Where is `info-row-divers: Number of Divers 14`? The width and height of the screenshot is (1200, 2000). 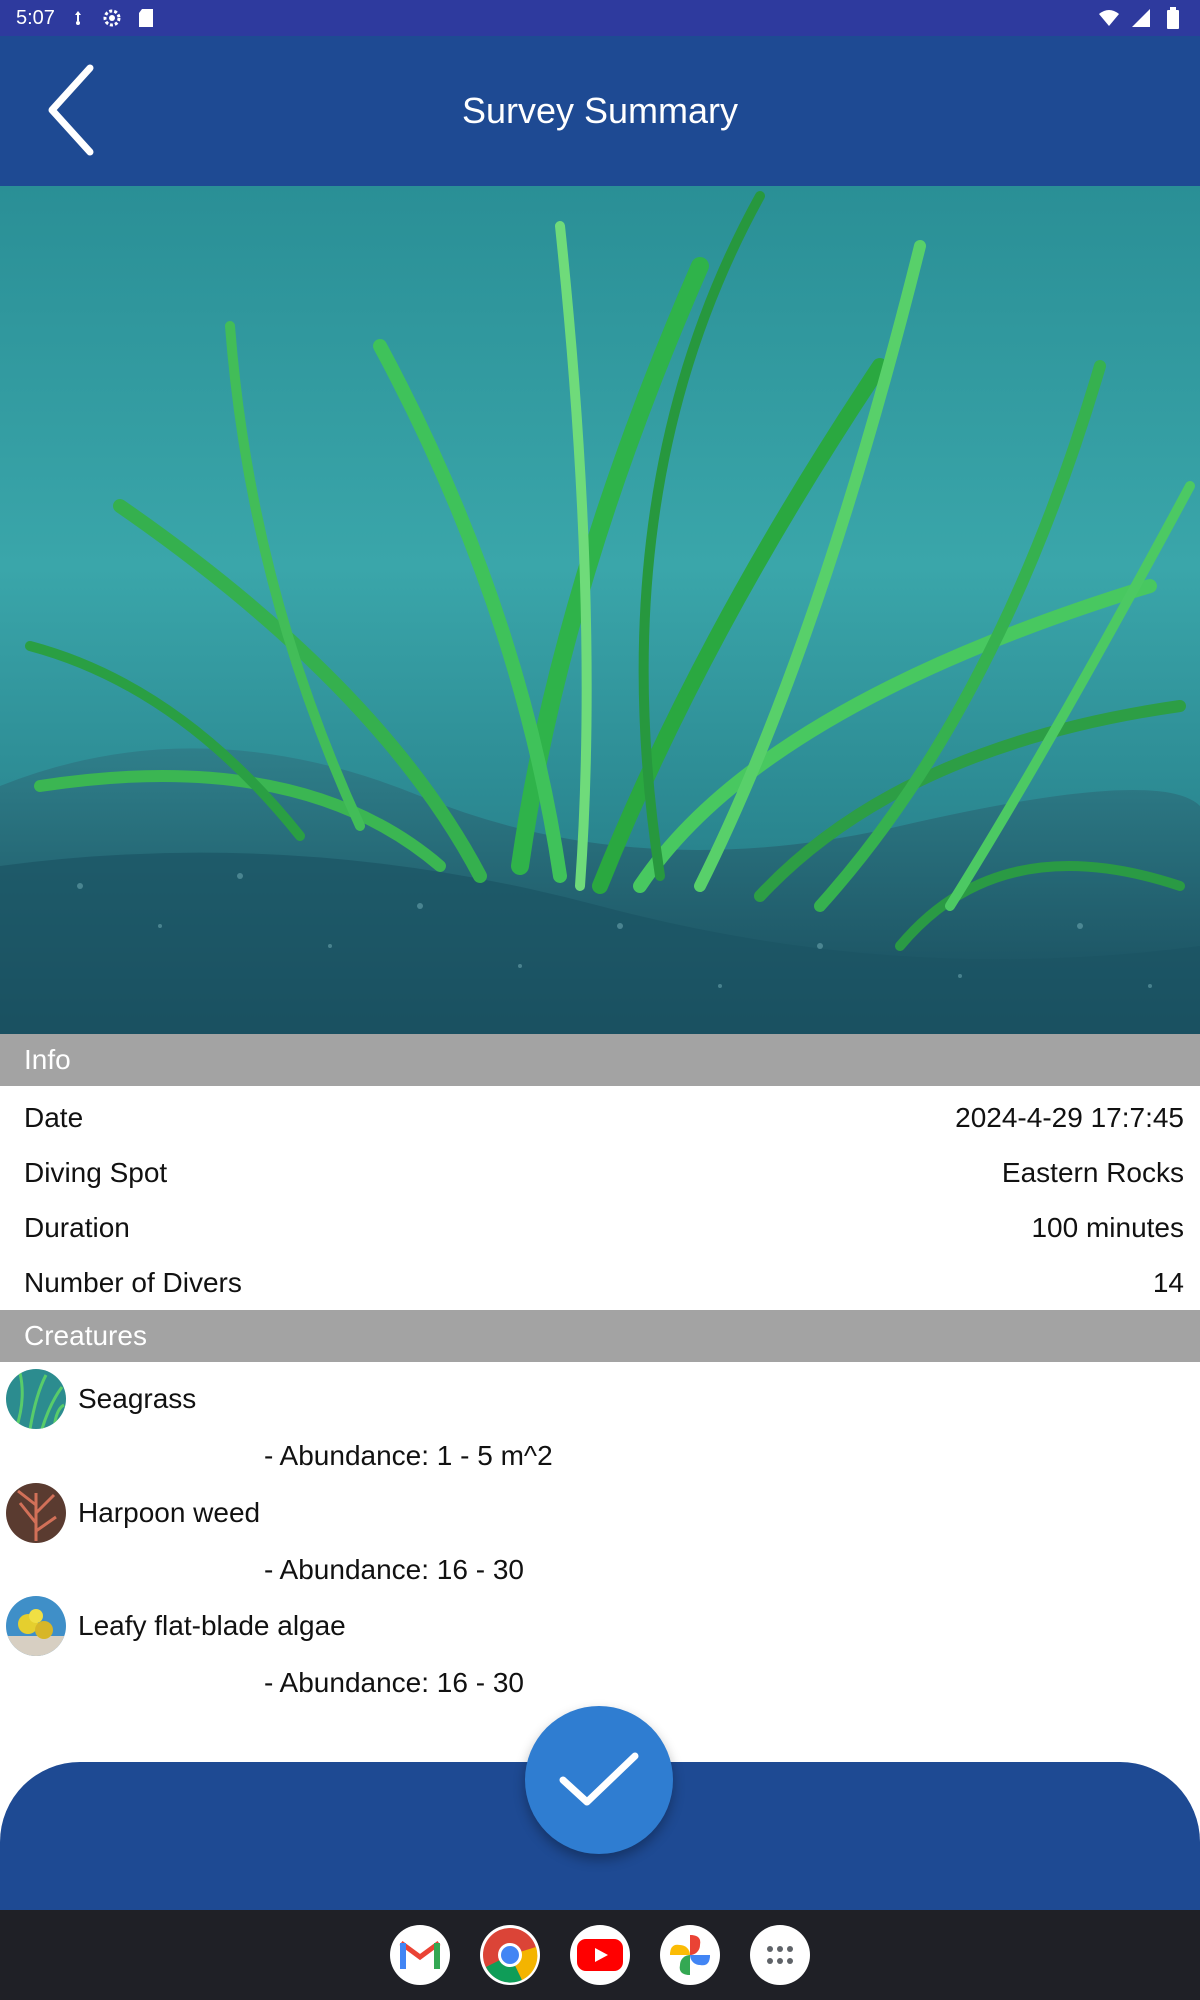
info-row-divers: Number of Divers 14 is located at coordinates (600, 1282).